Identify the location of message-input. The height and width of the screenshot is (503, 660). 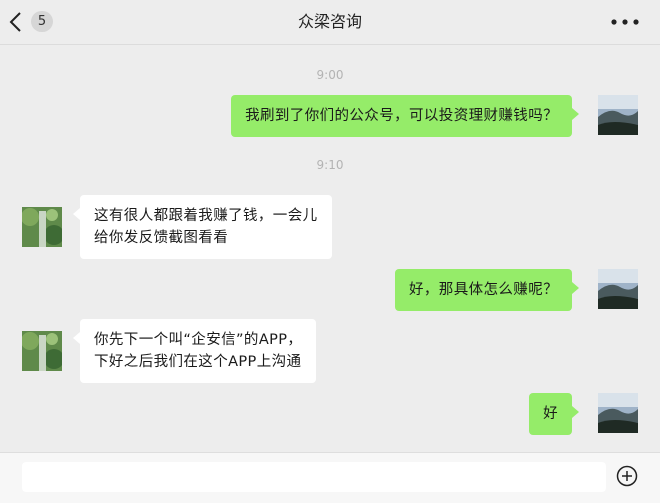
(314, 477).